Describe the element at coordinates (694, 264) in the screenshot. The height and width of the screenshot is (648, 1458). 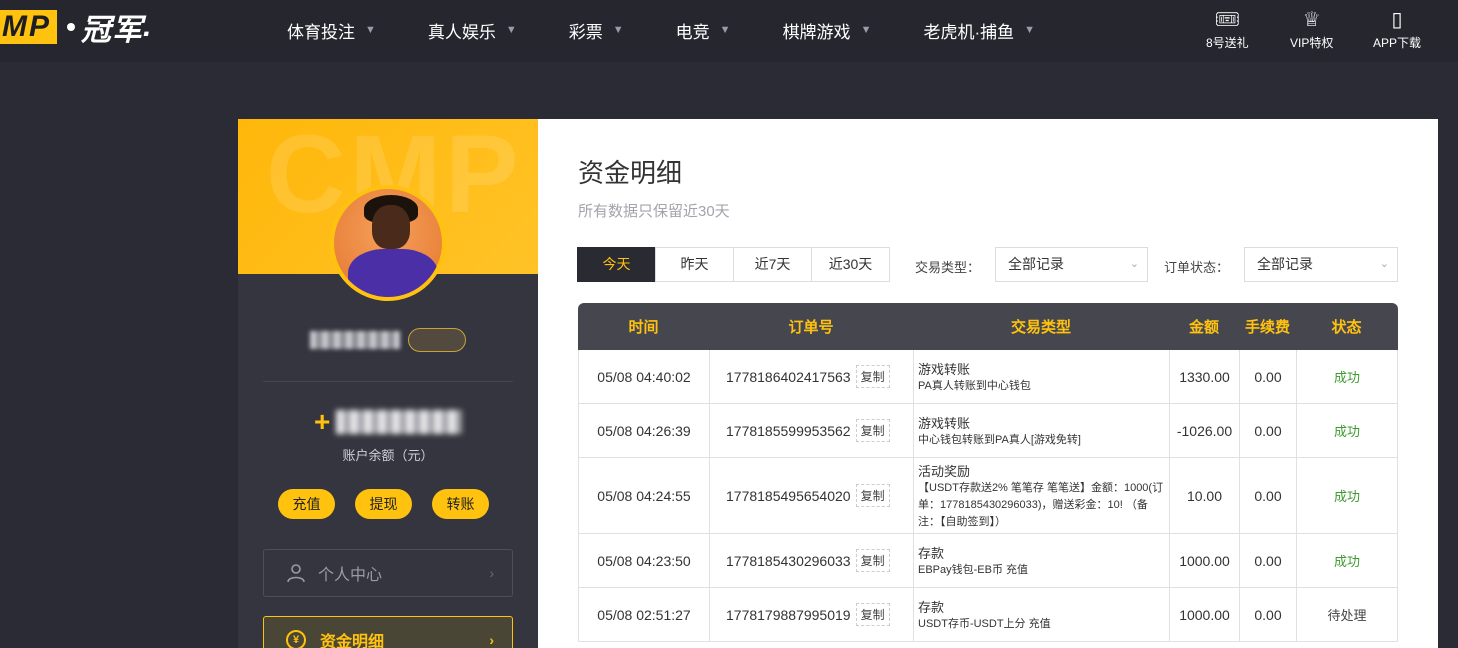
I see `tab-yesterday: 昨天` at that location.